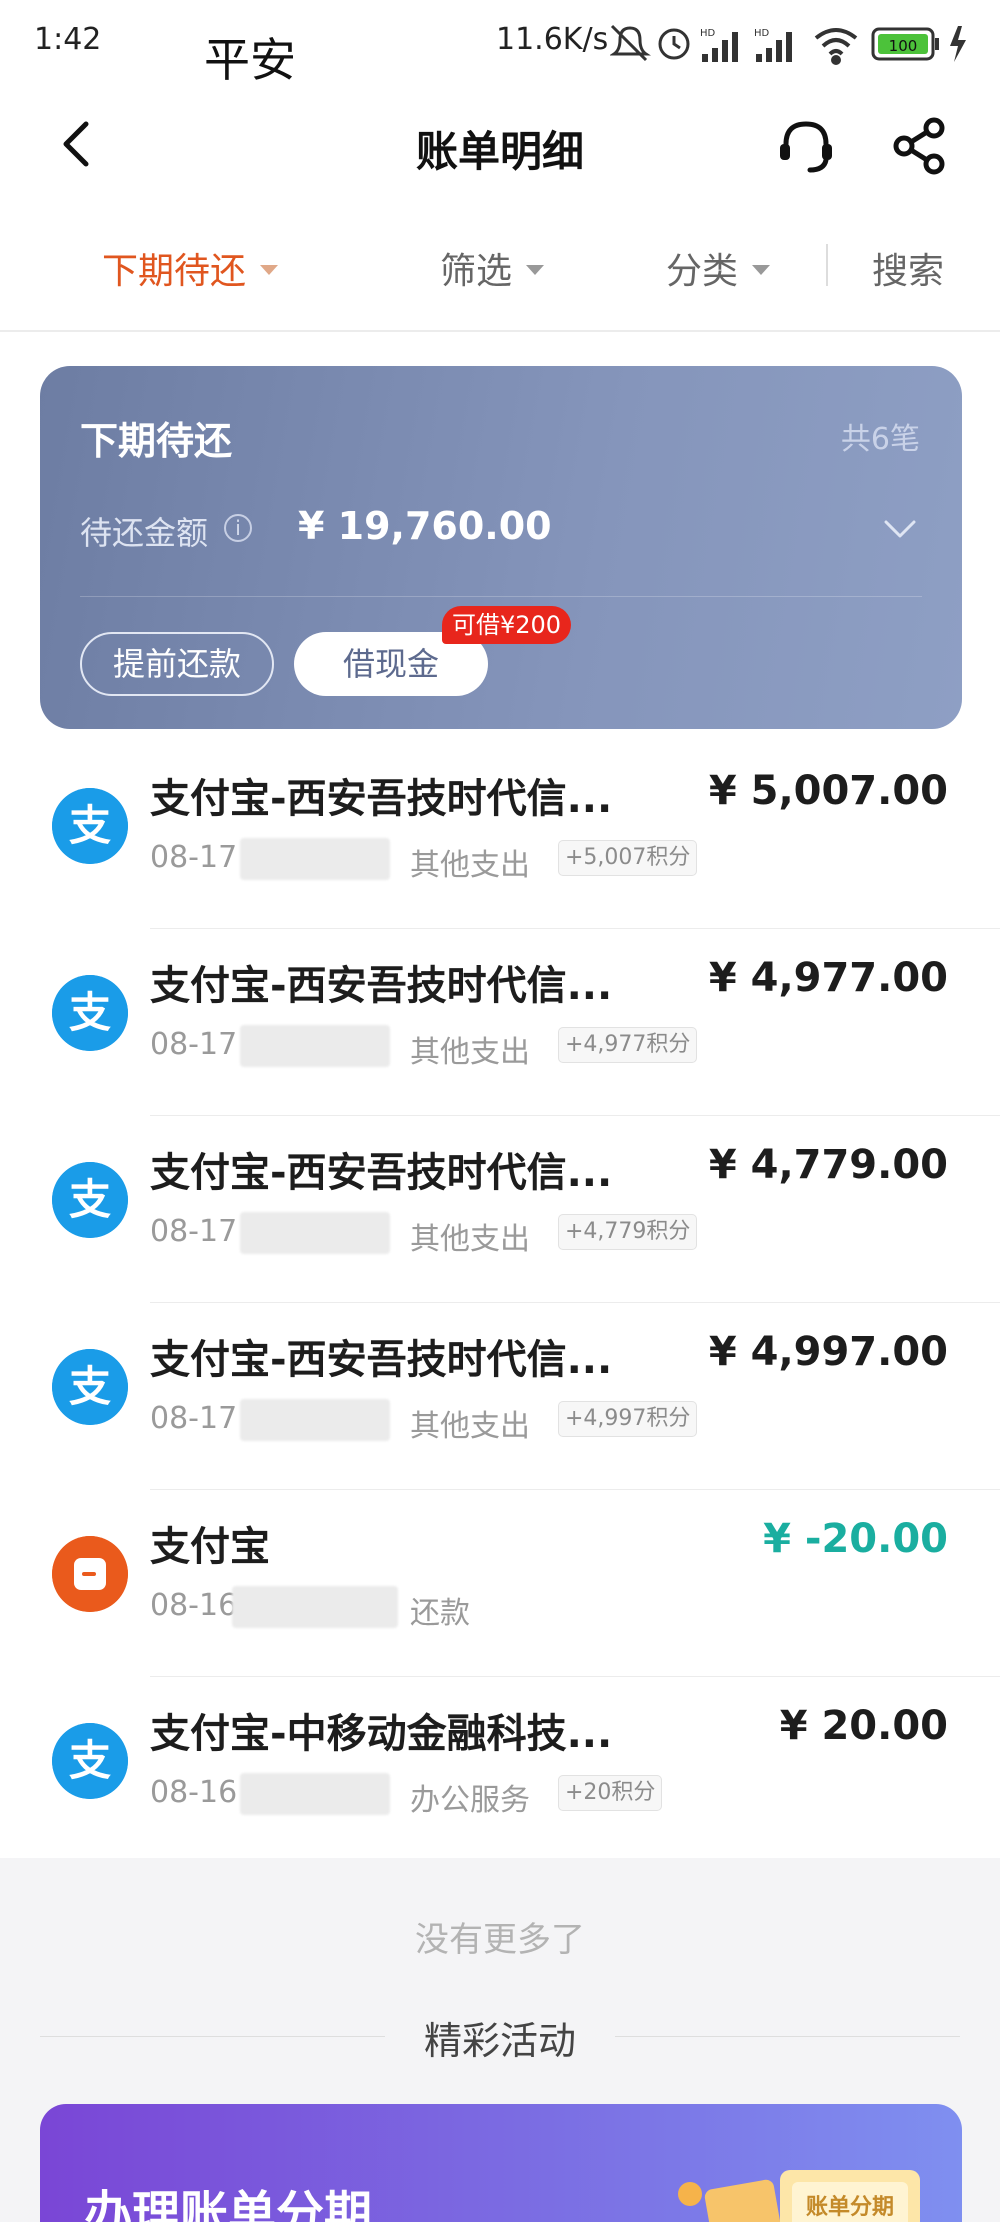 This screenshot has height=2222, width=1000. Describe the element at coordinates (787, 2036) in the screenshot. I see `divider-line` at that location.